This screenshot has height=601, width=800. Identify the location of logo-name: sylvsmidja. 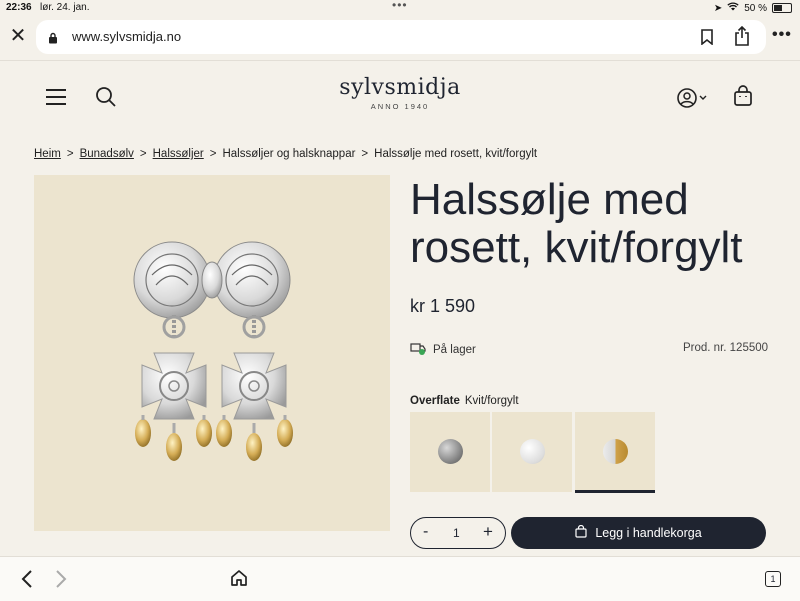
(400, 87).